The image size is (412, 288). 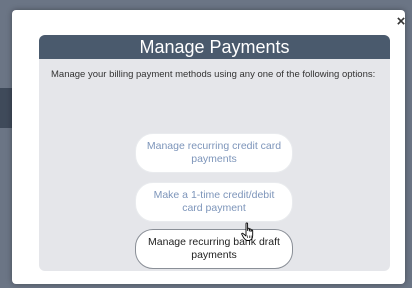 I want to click on recurring-bank-draft-button: Manage recurring bank draft payments, so click(x=214, y=249).